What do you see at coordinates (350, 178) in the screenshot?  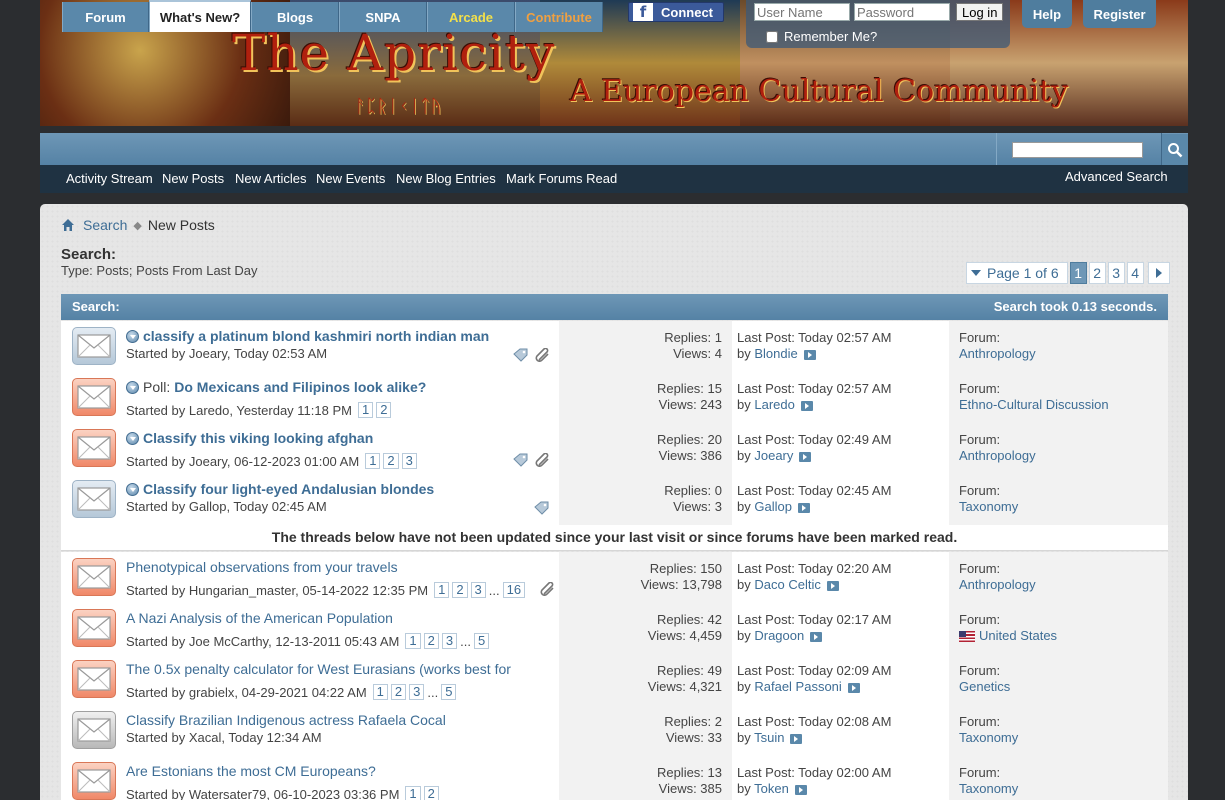 I see `subnav-new-events: New Events` at bounding box center [350, 178].